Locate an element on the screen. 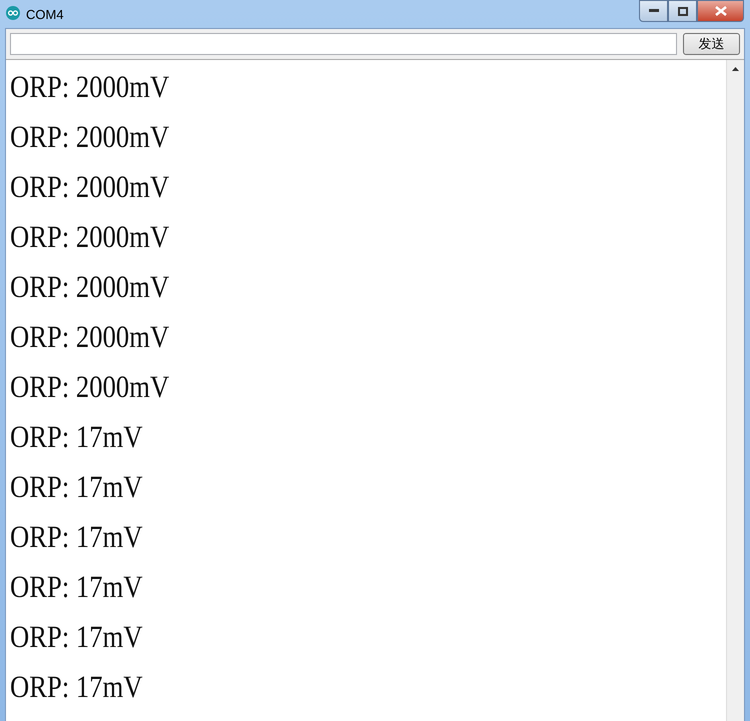 Image resolution: width=750 pixels, height=721 pixels. send-button: 发送 is located at coordinates (711, 44).